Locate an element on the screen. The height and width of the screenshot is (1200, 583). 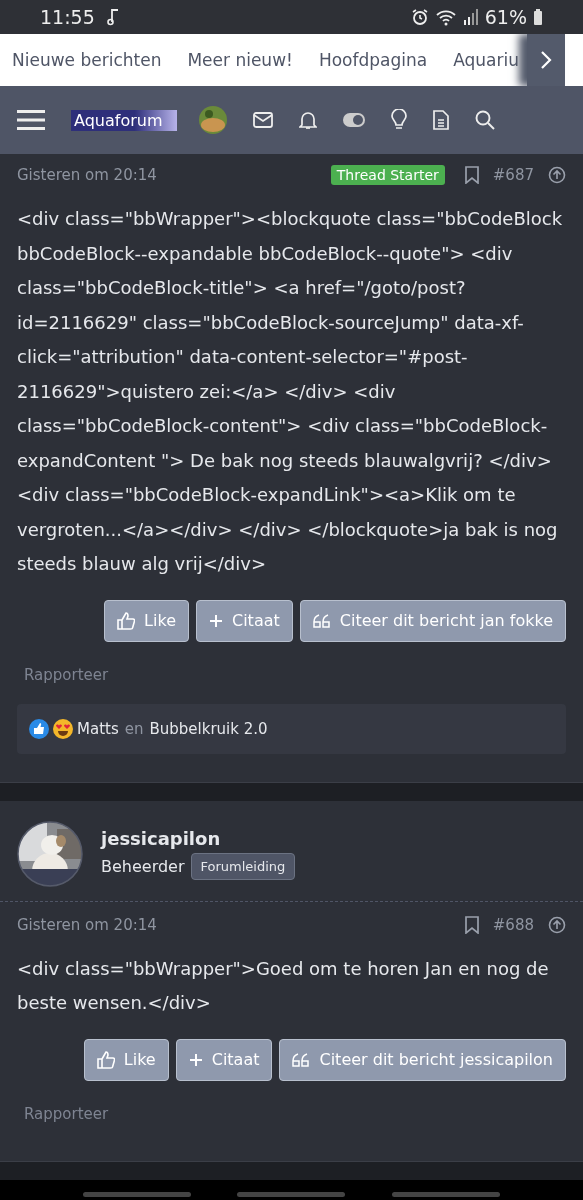
username: jessicapilon is located at coordinates (198, 838).